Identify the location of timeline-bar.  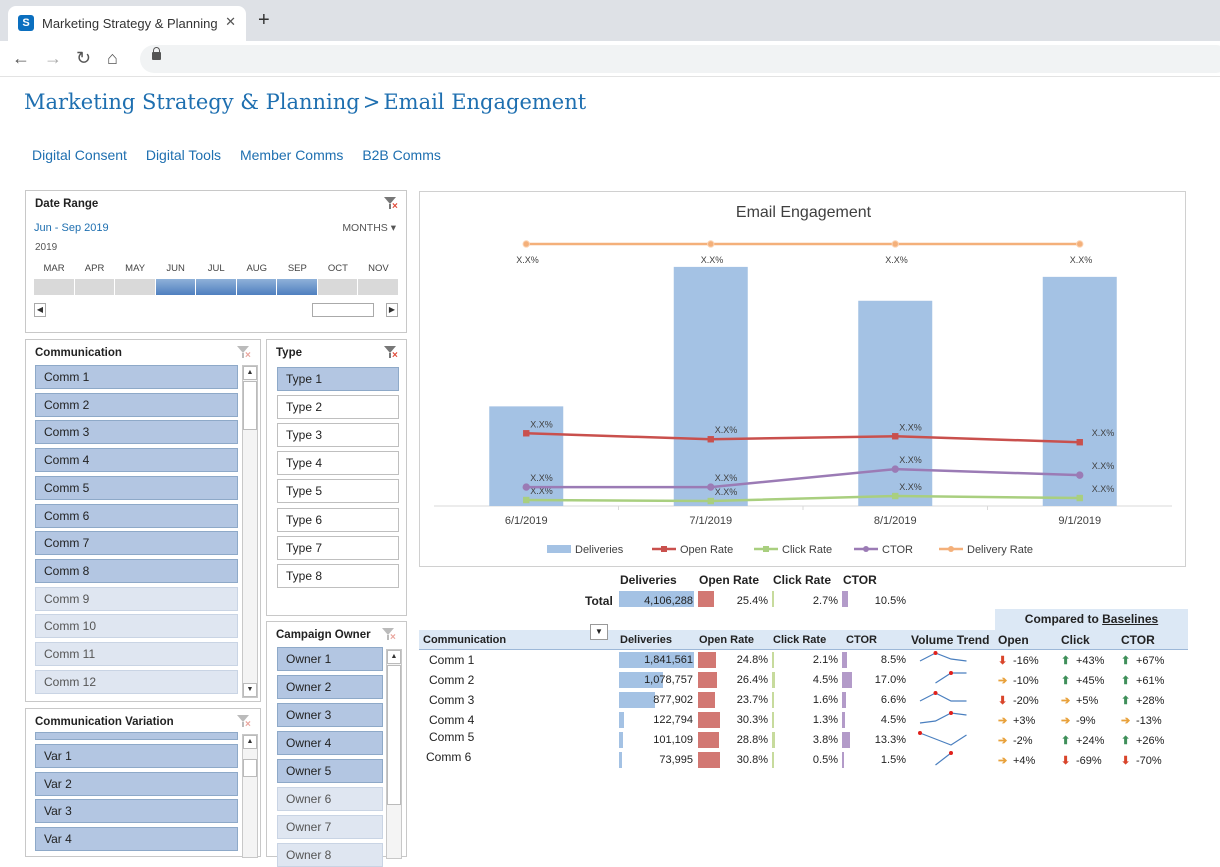
(216, 287).